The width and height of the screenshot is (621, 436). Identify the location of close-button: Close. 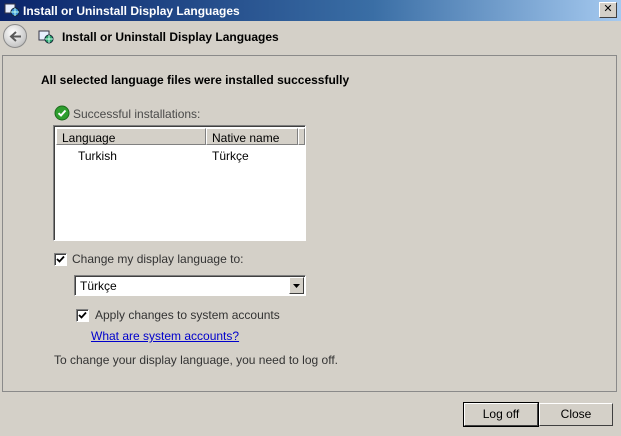
(576, 414).